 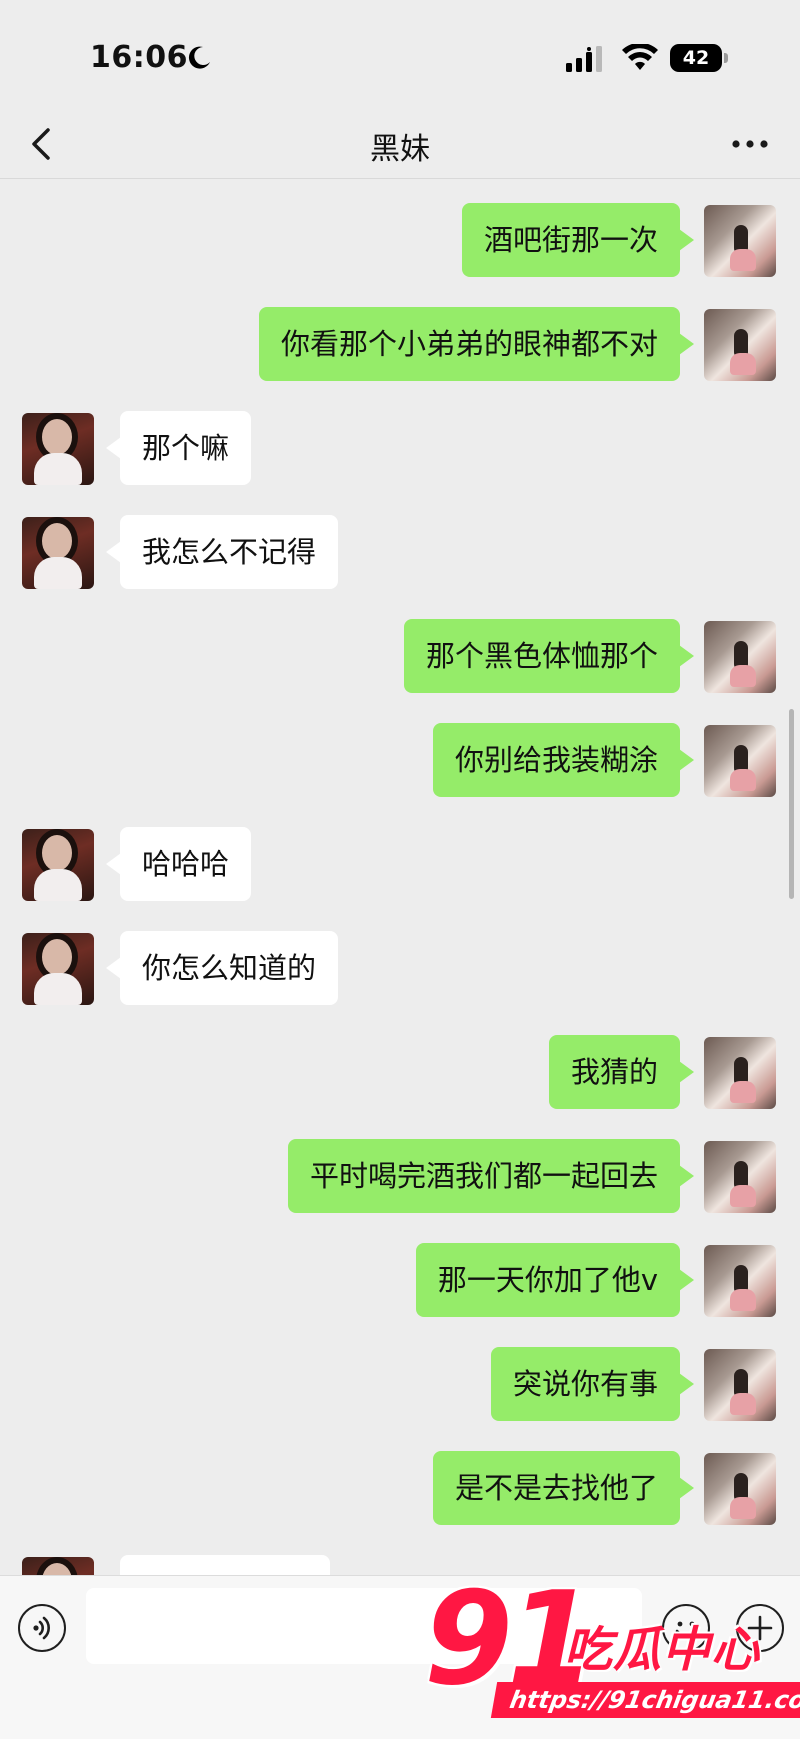 I want to click on message-bubble: 平时喝完酒我们都一起回去, so click(x=491, y=1176).